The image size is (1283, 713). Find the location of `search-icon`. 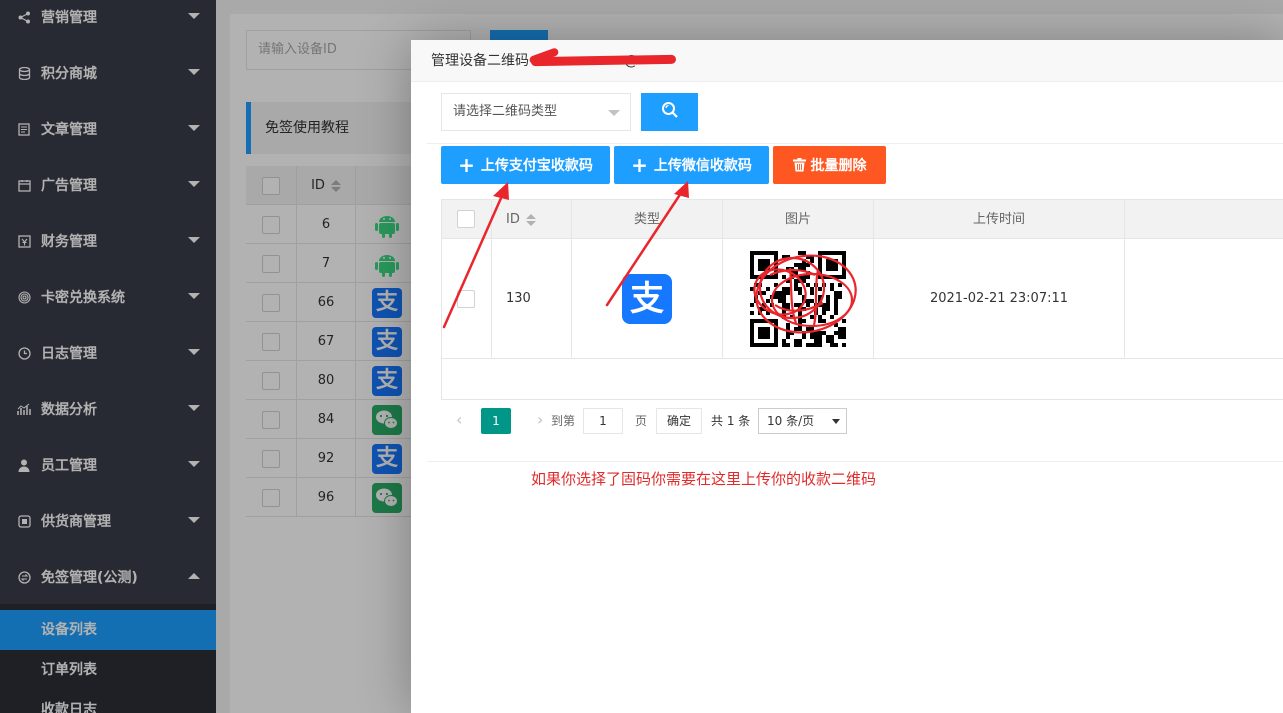

search-icon is located at coordinates (670, 112).